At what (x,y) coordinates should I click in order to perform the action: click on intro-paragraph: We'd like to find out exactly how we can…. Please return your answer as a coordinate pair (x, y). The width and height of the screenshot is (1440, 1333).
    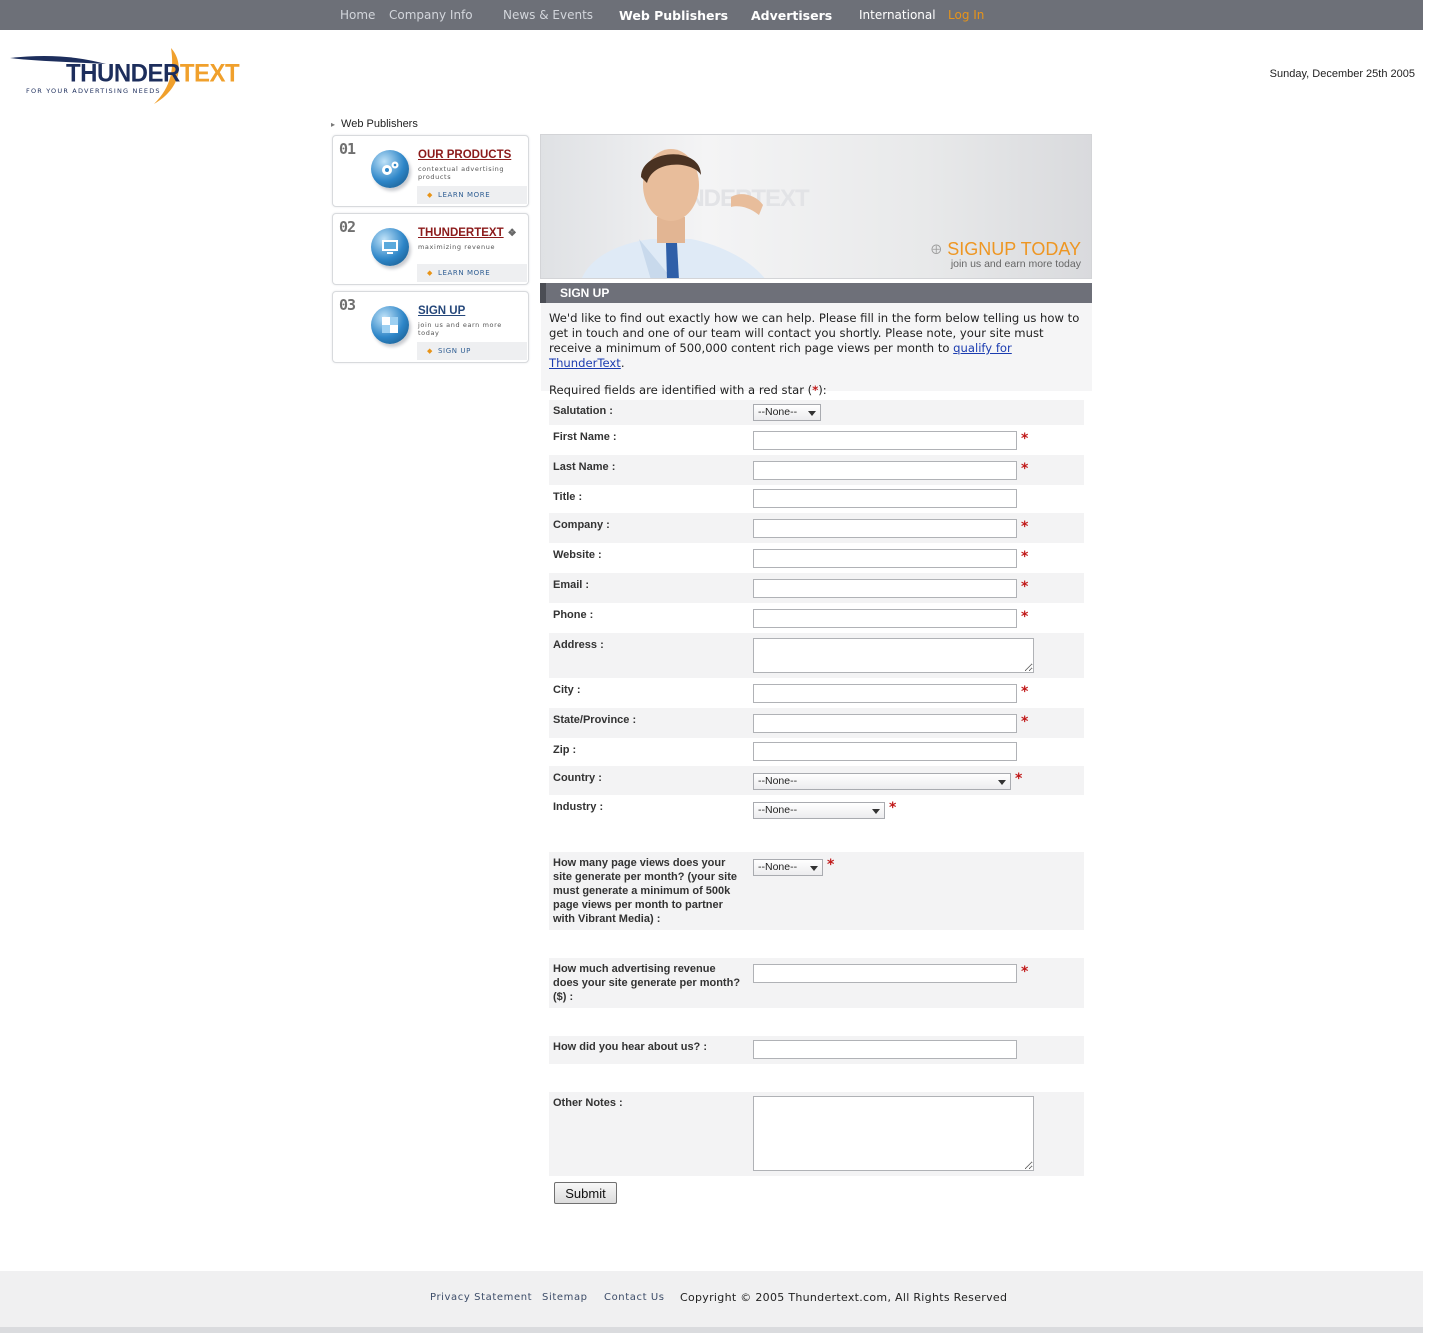
    Looking at the image, I should click on (816, 341).